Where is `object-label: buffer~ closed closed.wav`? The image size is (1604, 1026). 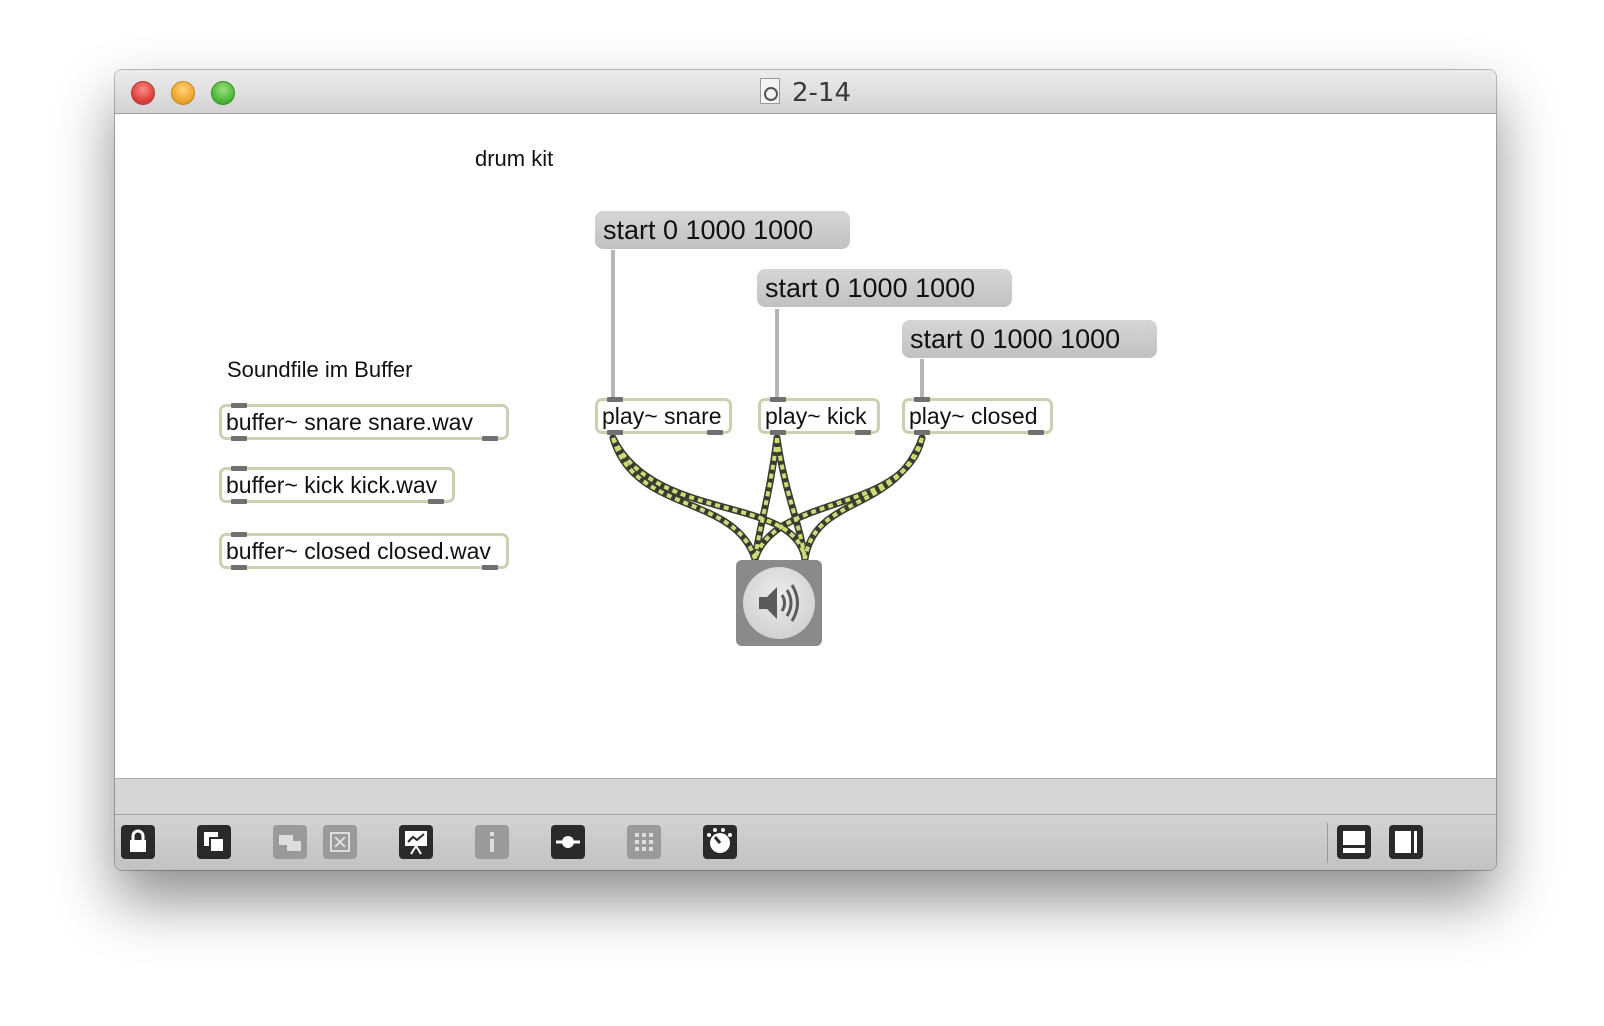
object-label: buffer~ closed closed.wav is located at coordinates (358, 551).